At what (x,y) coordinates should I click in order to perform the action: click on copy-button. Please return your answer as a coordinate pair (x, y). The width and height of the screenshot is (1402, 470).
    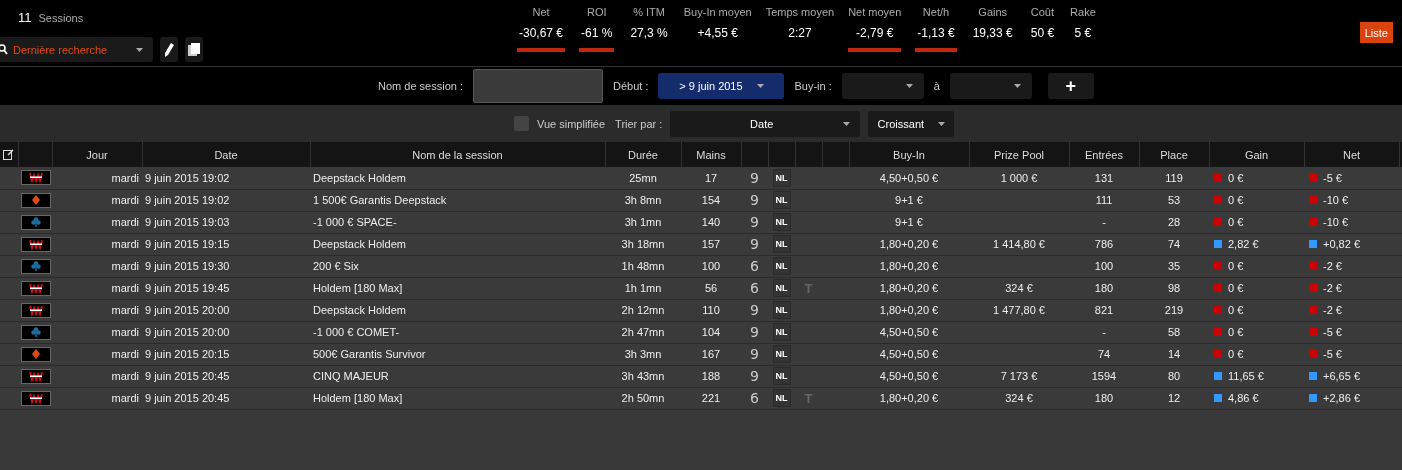
    Looking at the image, I should click on (194, 49).